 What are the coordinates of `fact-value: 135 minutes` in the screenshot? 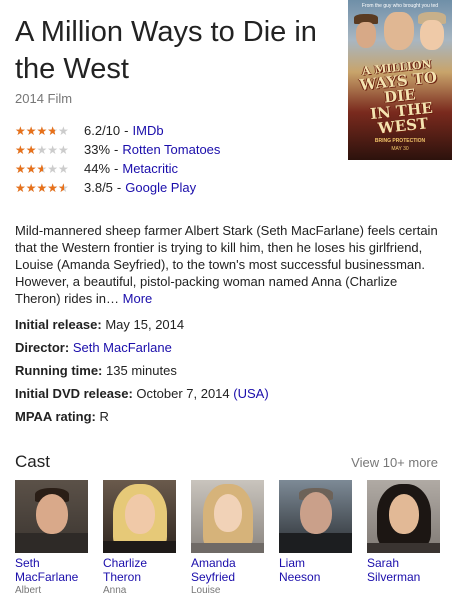 It's located at (141, 370).